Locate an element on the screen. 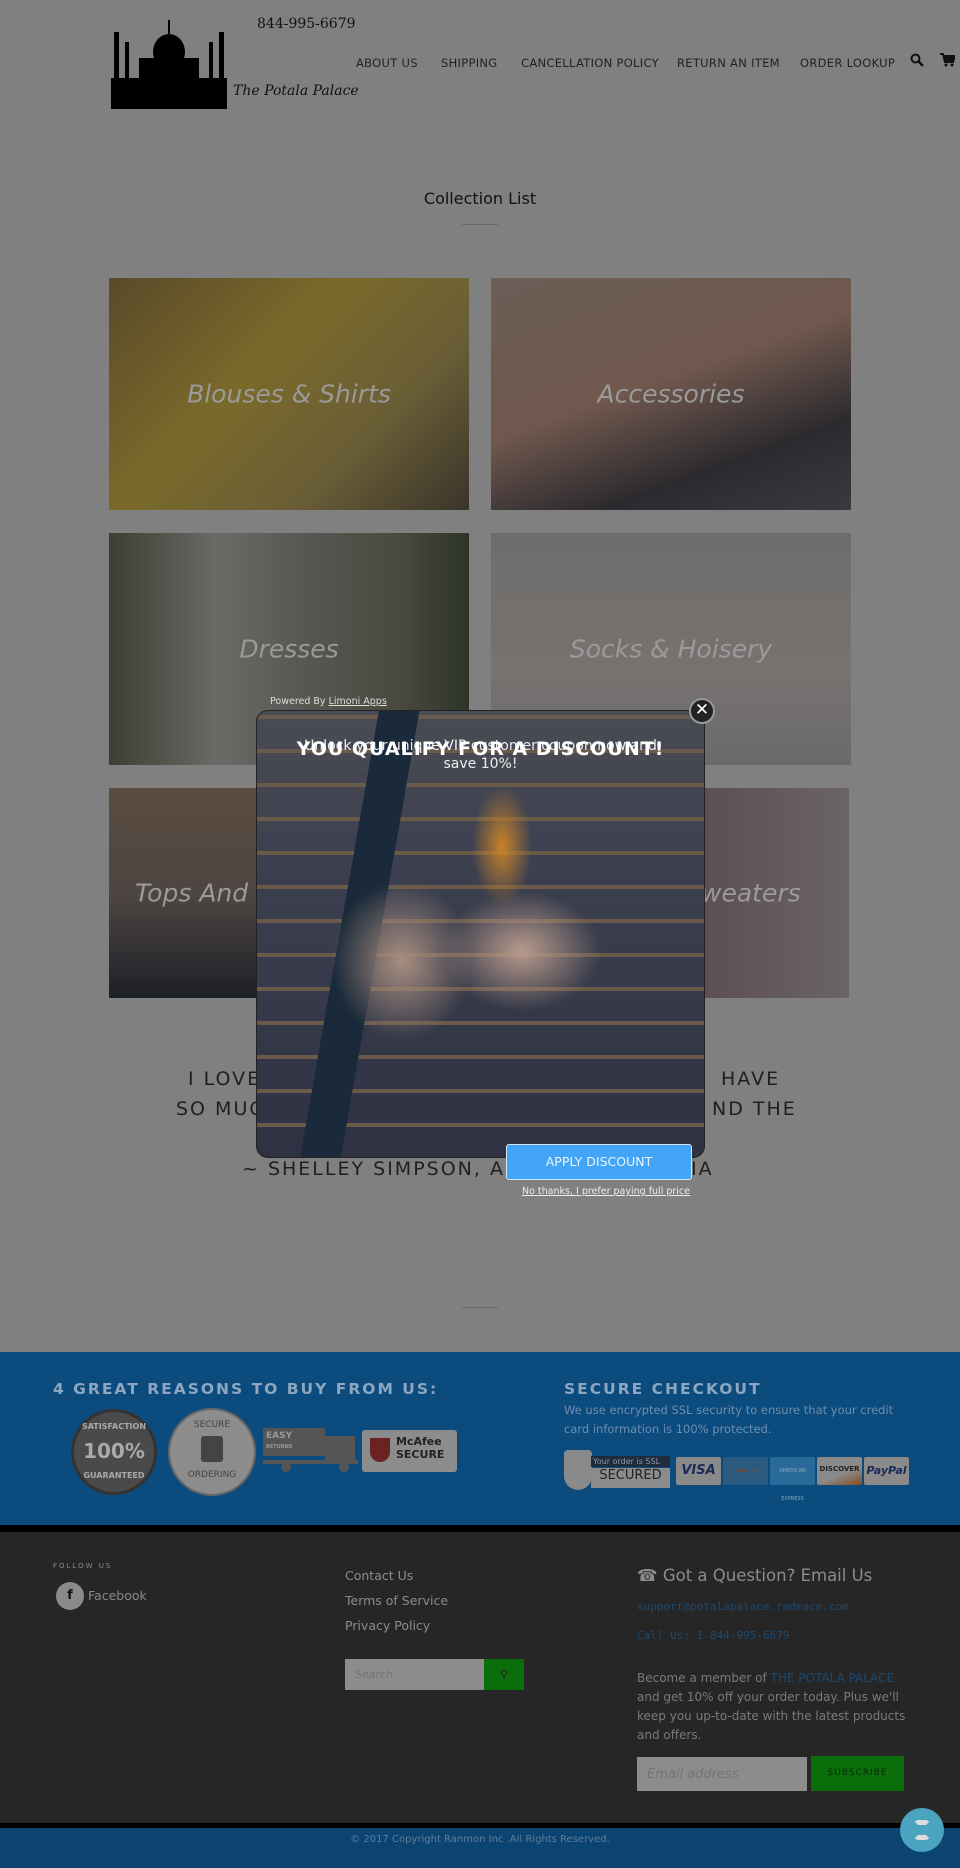 Image resolution: width=960 pixels, height=1868 pixels. satisfaction-badge: SATISFACTION 100% GUARANTEED is located at coordinates (114, 1452).